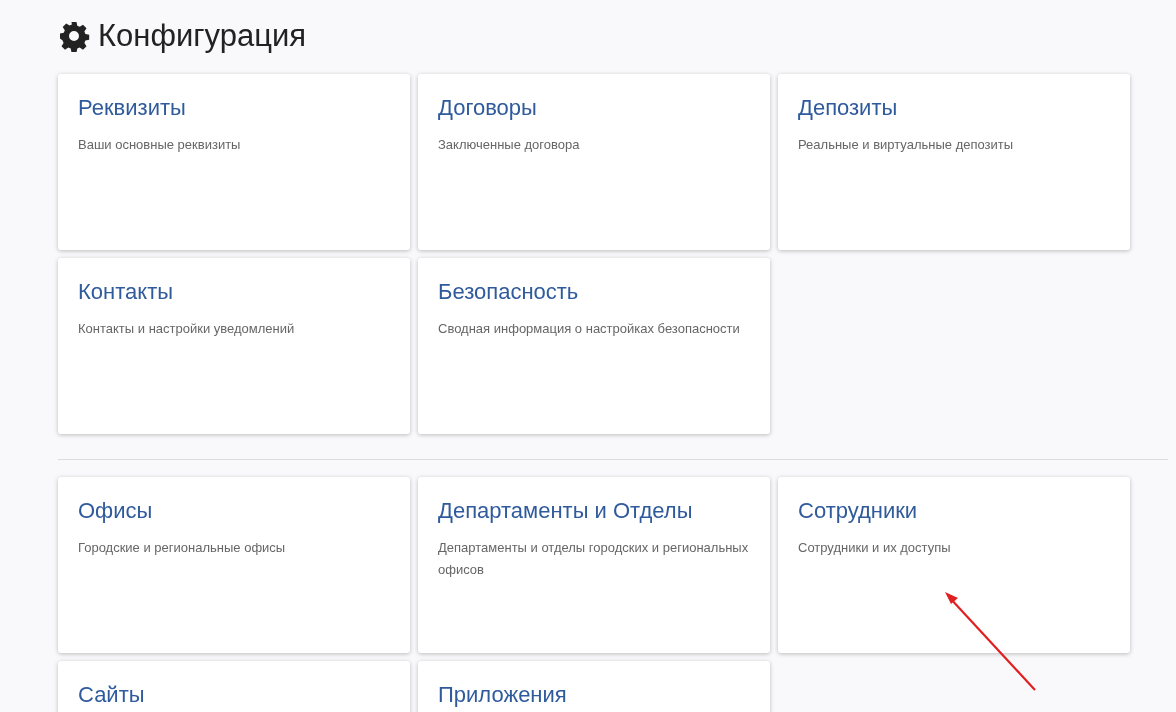  Describe the element at coordinates (594, 686) in the screenshot. I see `config-card: Приложения` at that location.